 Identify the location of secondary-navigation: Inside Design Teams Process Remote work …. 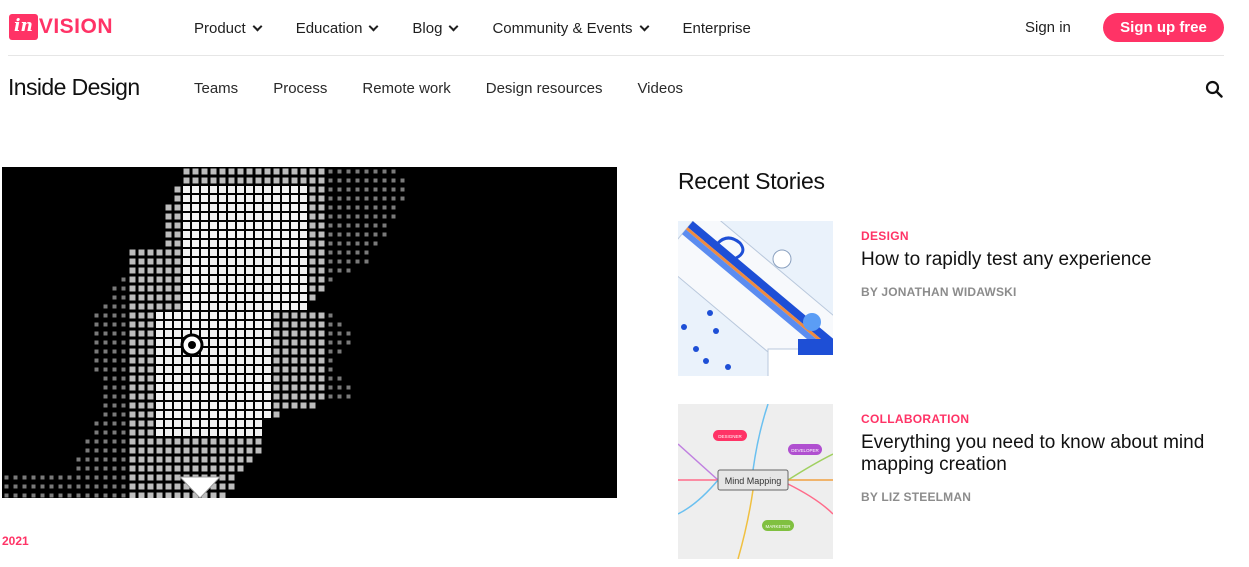
(624, 88).